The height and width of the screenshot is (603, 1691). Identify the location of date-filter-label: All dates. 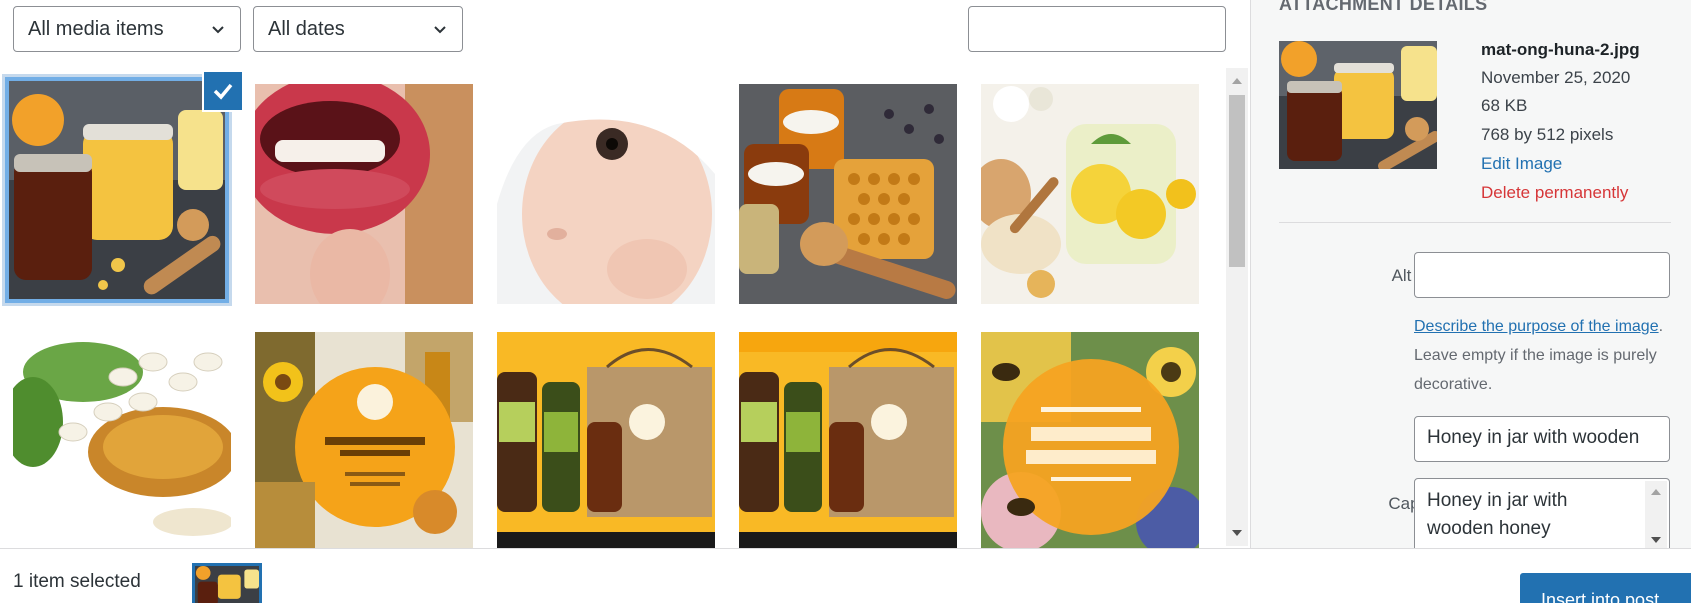
(306, 28).